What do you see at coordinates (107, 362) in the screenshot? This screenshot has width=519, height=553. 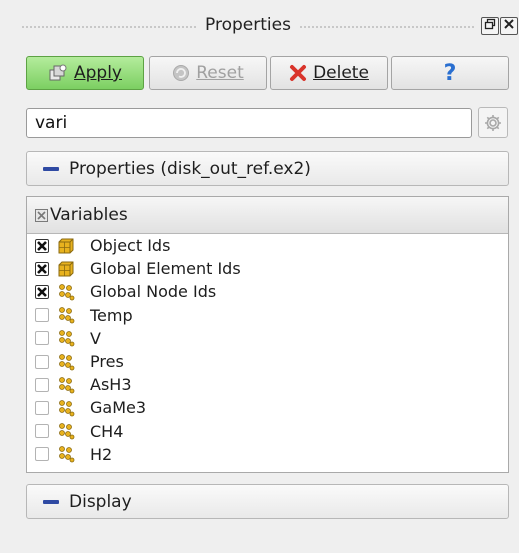 I see `variable-label: Pres` at bounding box center [107, 362].